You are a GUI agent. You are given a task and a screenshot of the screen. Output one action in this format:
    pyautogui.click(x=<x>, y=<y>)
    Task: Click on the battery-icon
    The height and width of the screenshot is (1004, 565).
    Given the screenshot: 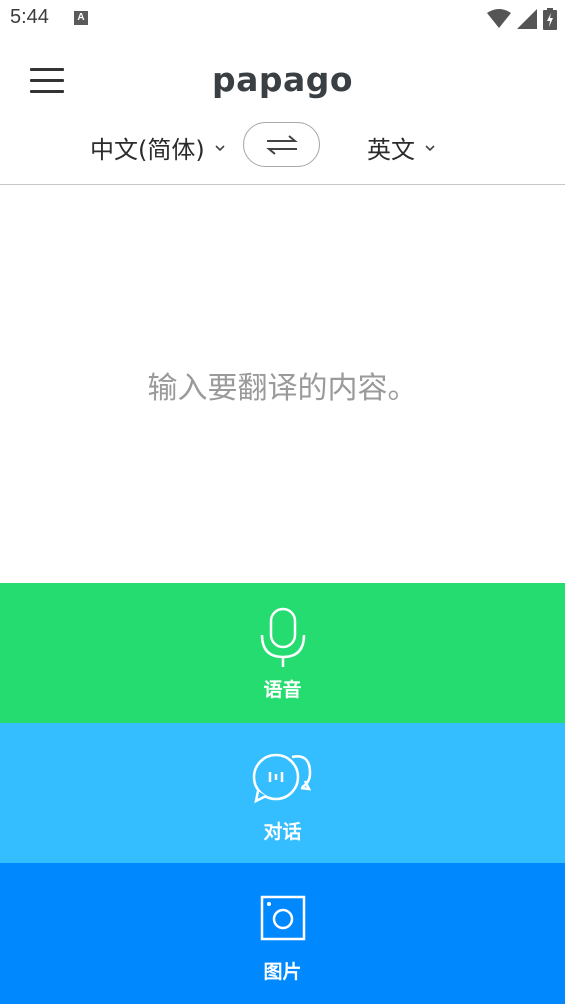 What is the action you would take?
    pyautogui.click(x=550, y=19)
    